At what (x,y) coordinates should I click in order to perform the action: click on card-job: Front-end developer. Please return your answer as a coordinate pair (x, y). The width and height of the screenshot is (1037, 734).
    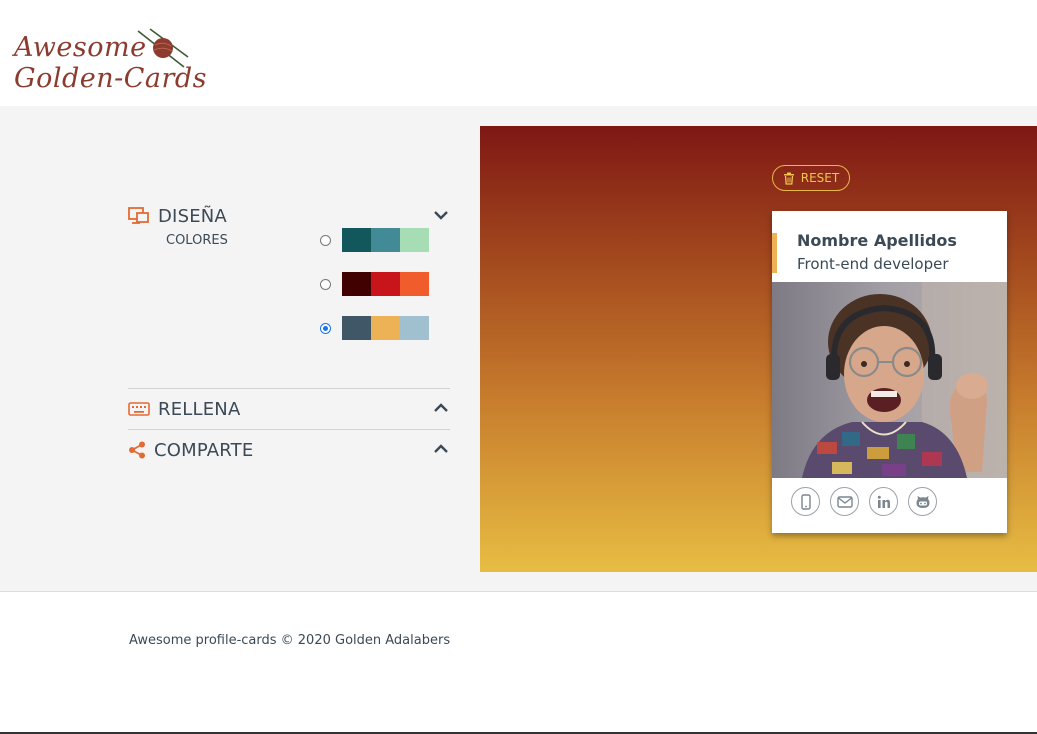
    Looking at the image, I should click on (873, 264).